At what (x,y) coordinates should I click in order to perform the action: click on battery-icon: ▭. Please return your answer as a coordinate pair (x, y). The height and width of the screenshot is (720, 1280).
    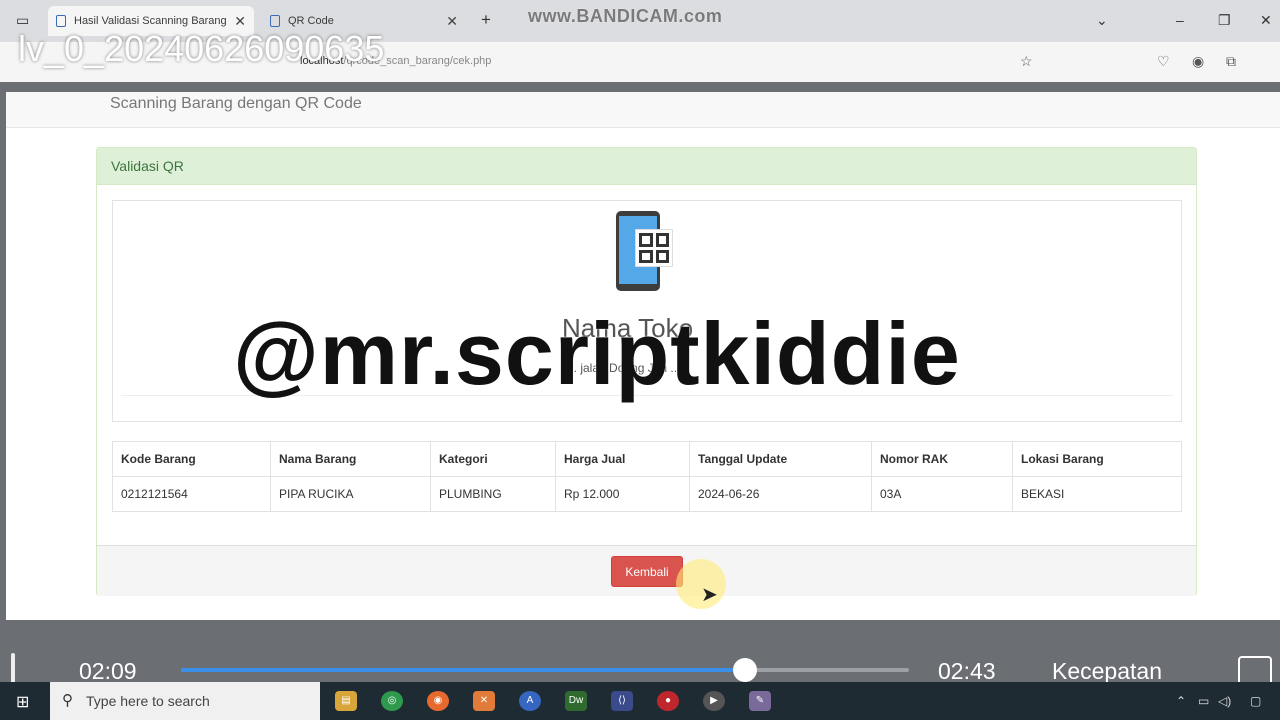
    Looking at the image, I should click on (1203, 701).